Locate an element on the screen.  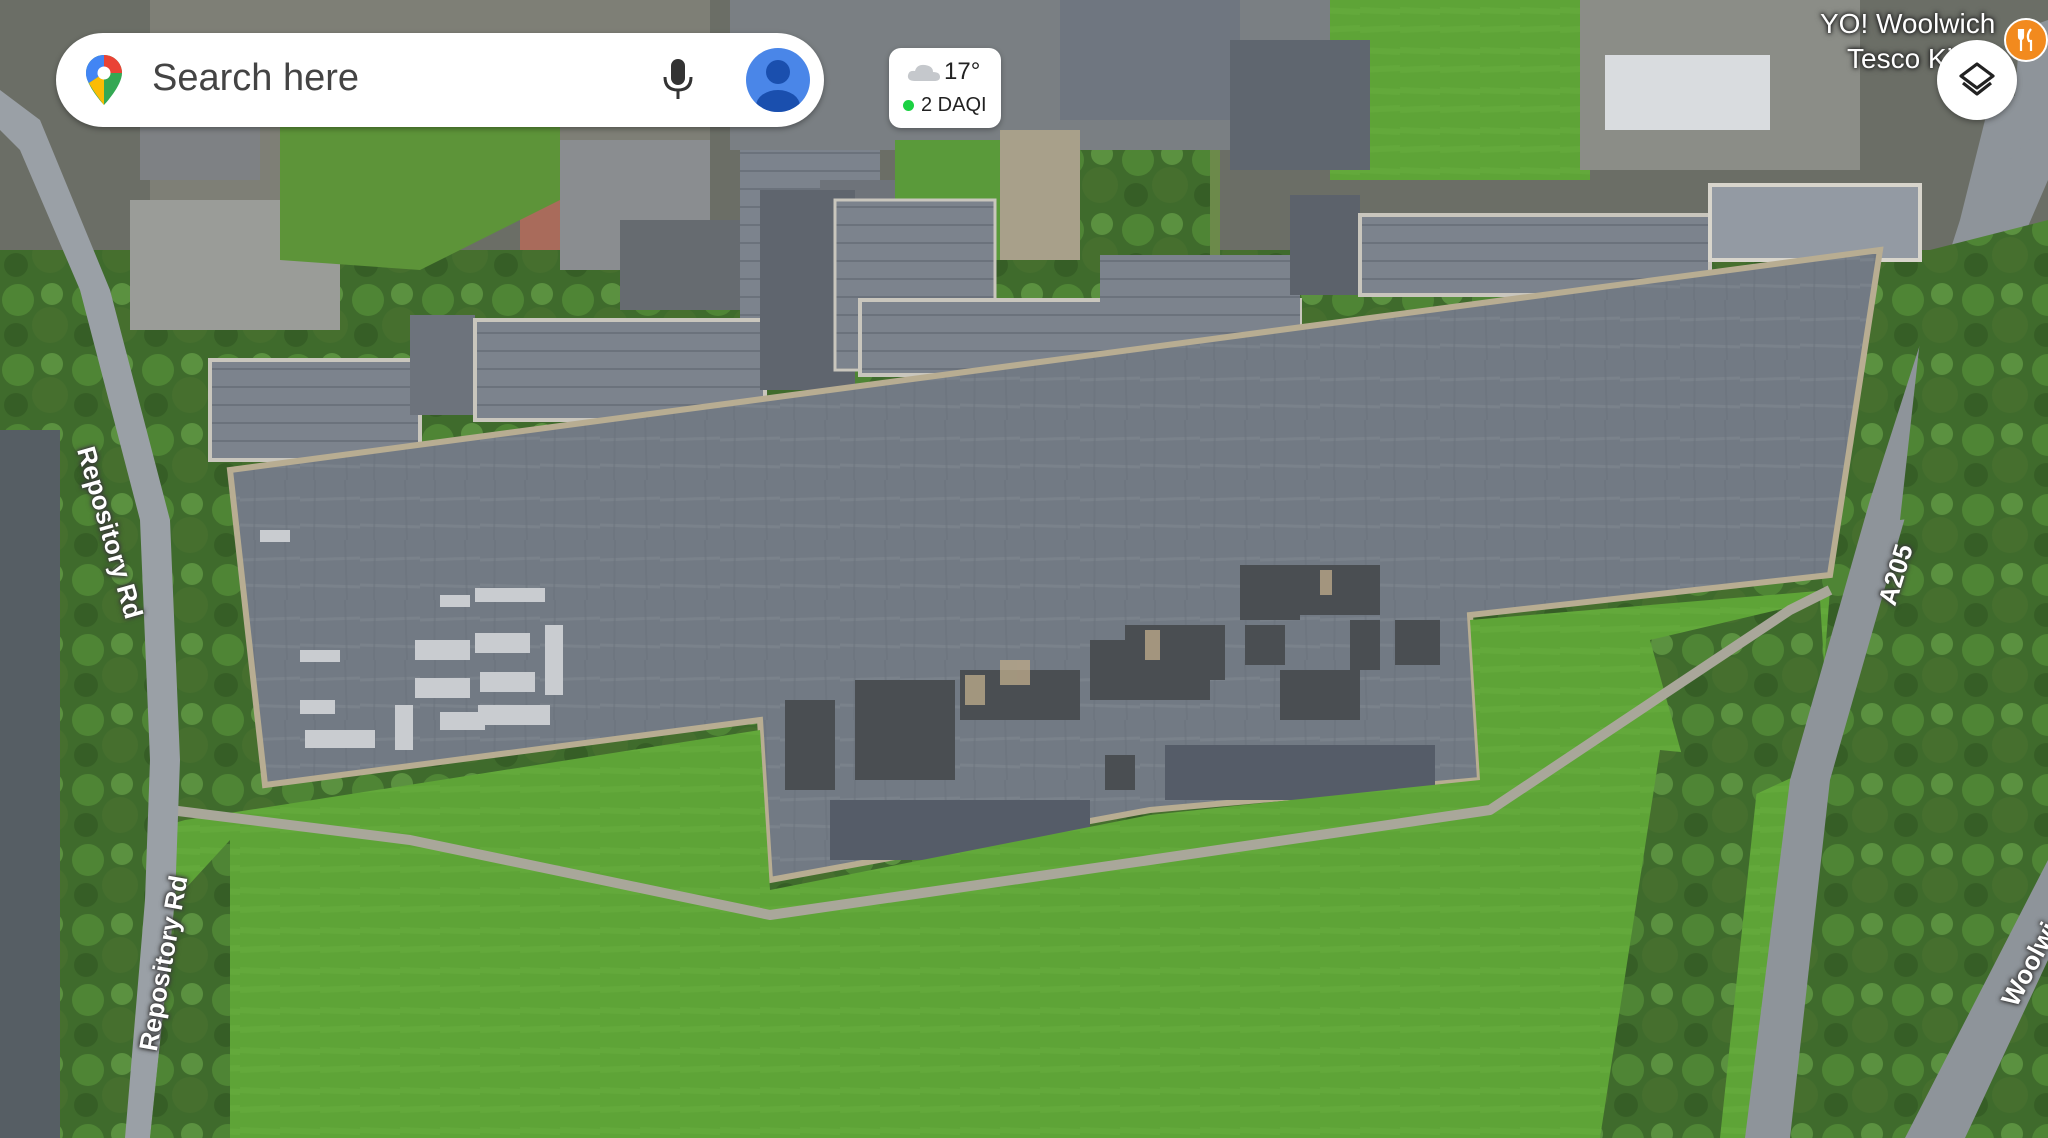
search-bar: Search here is located at coordinates (440, 80).